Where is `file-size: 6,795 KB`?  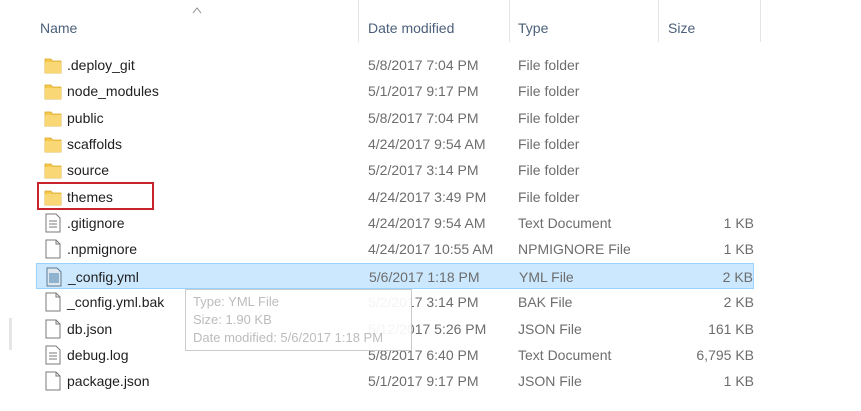
file-size: 6,795 KB is located at coordinates (725, 354).